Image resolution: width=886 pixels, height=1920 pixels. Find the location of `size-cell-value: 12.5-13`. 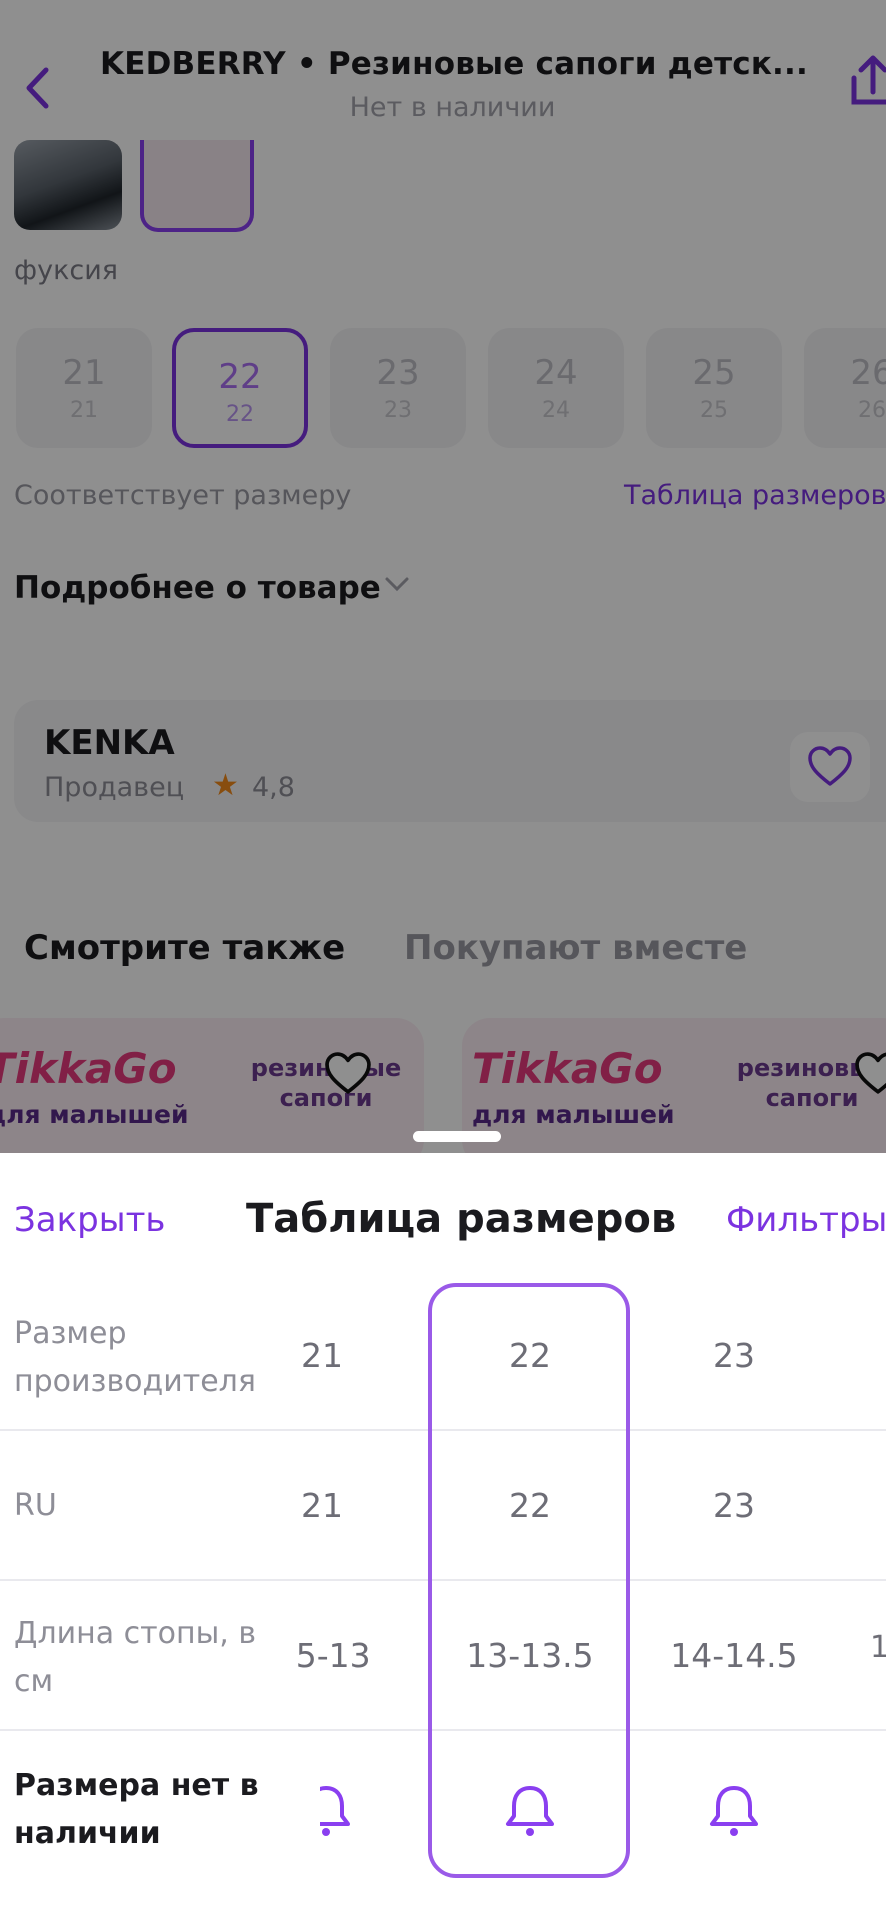

size-cell-value: 12.5-13 is located at coordinates (333, 1655).